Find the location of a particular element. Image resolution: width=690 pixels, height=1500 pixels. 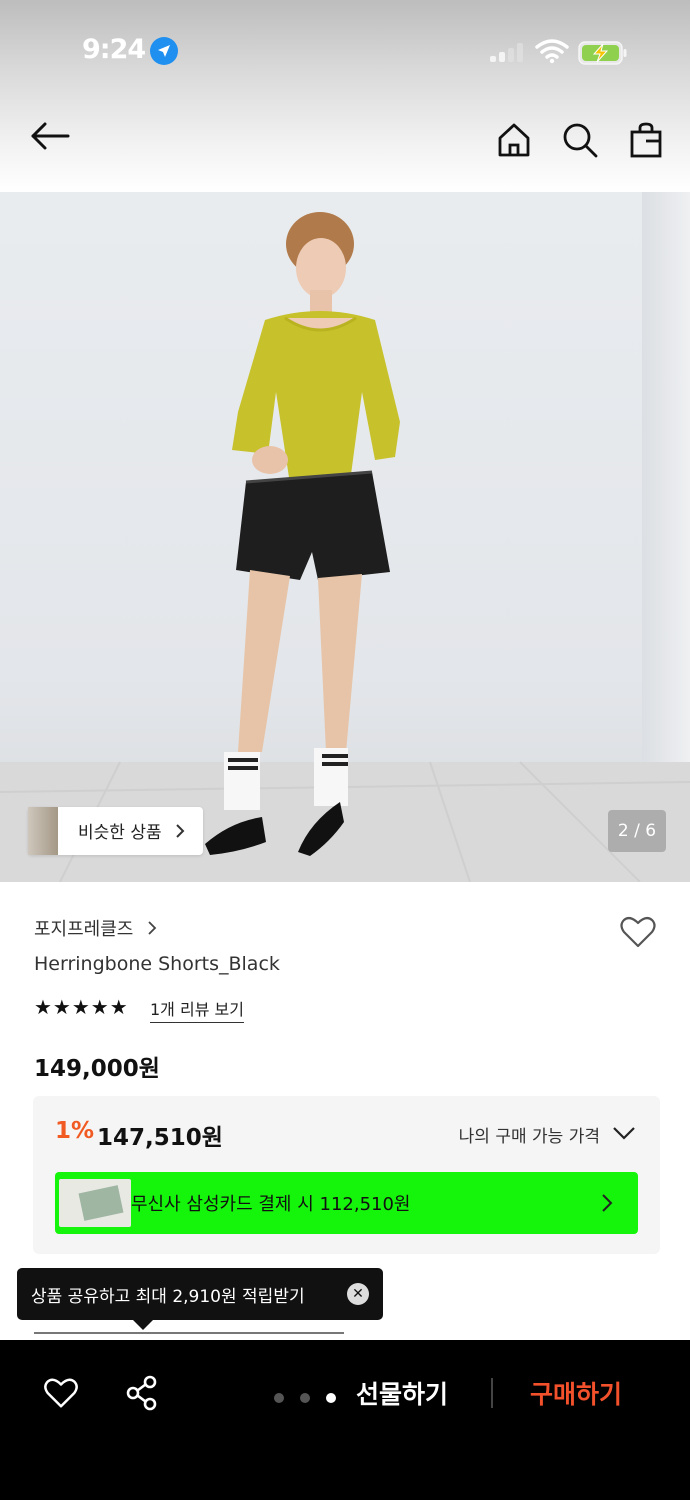

share-reward-tooltip: 상품 공유하고 최대 2,910원 적립받기 ✕ is located at coordinates (200, 1299).